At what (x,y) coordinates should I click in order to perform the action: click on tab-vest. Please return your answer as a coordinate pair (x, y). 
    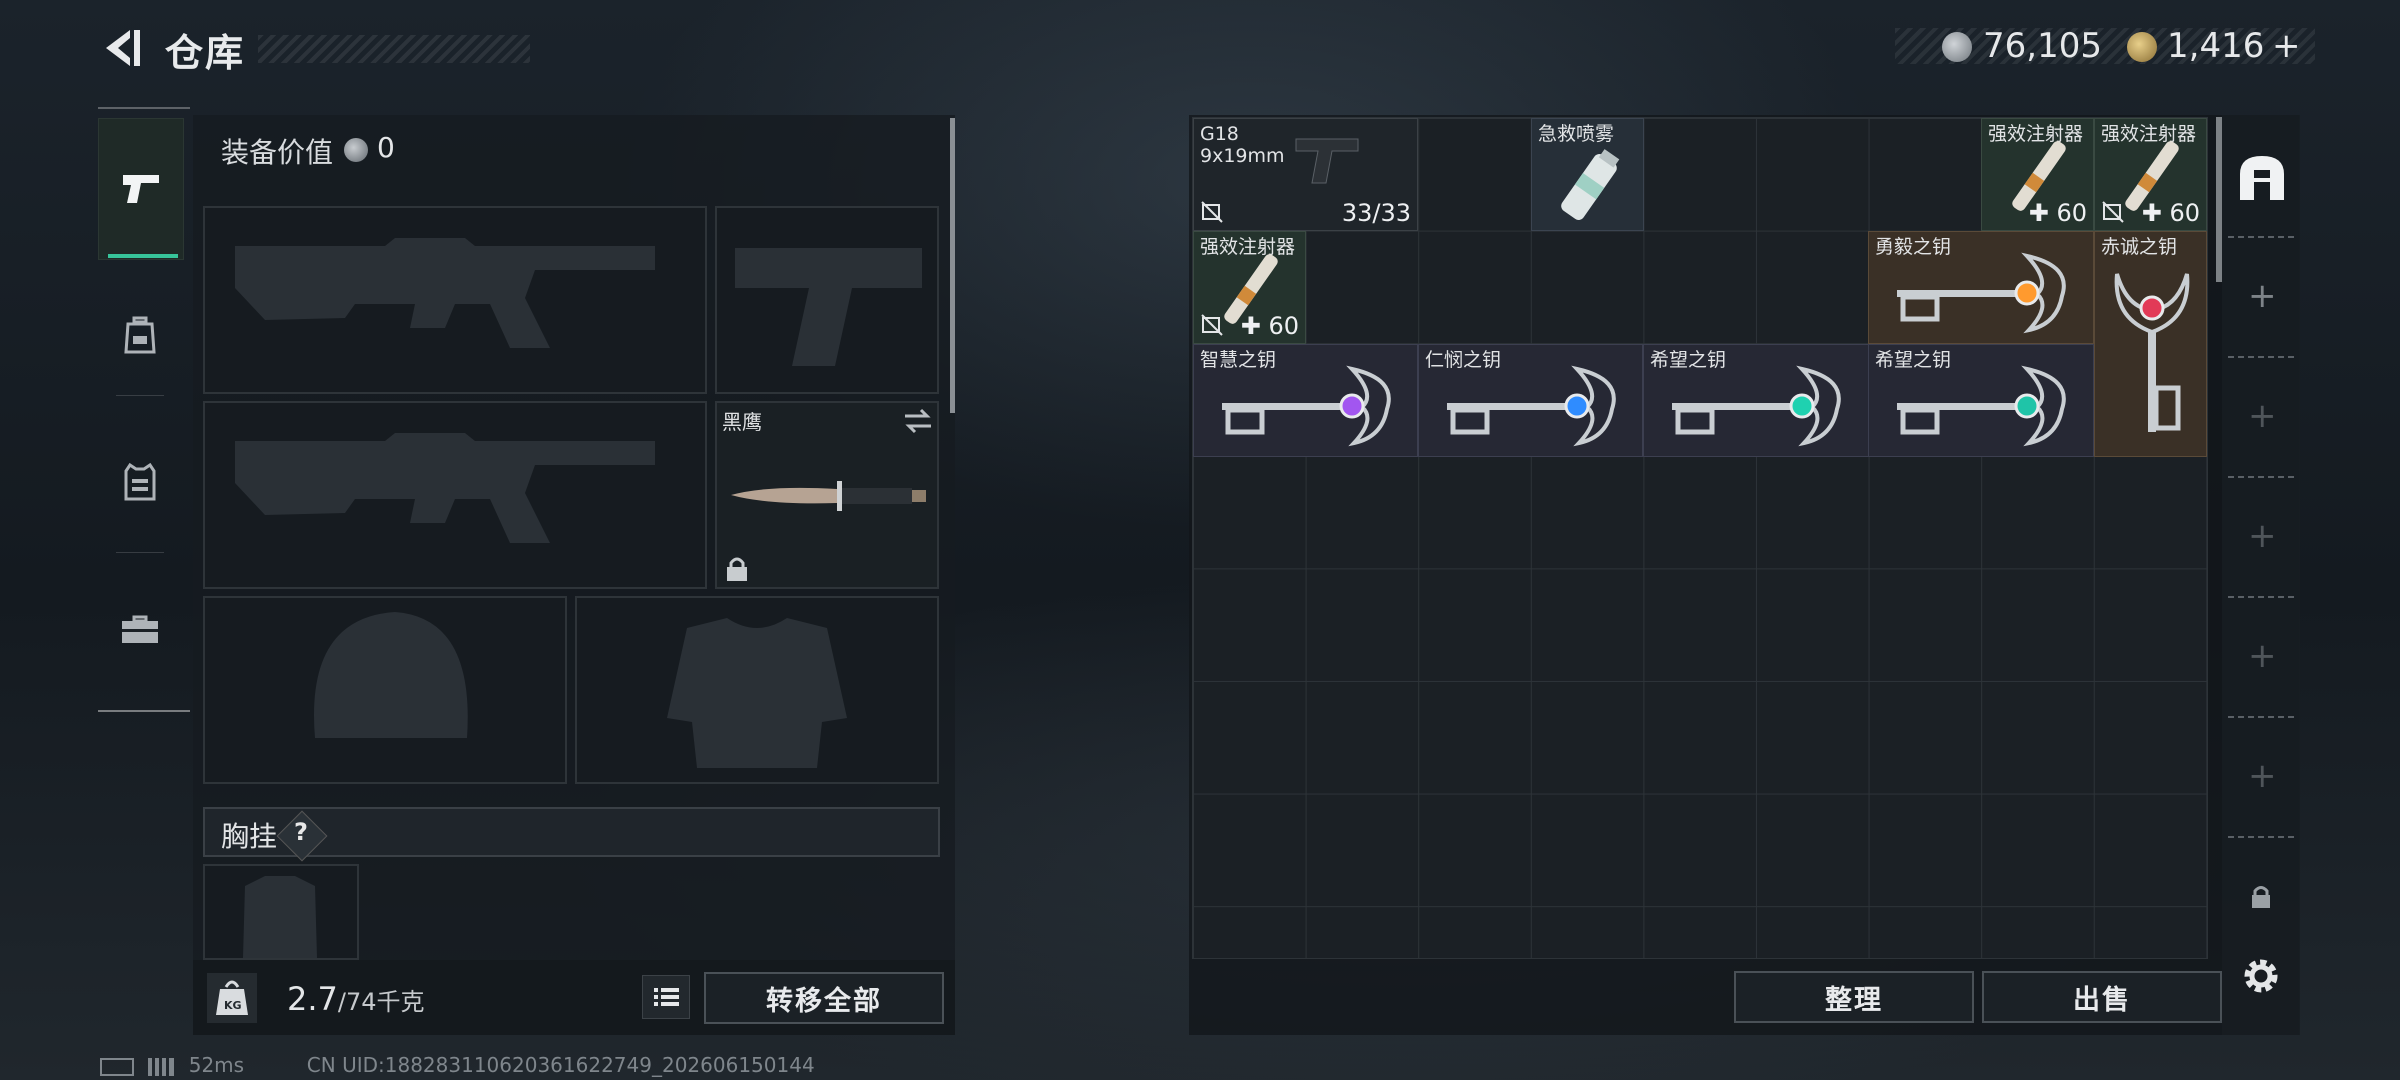
    Looking at the image, I should click on (140, 482).